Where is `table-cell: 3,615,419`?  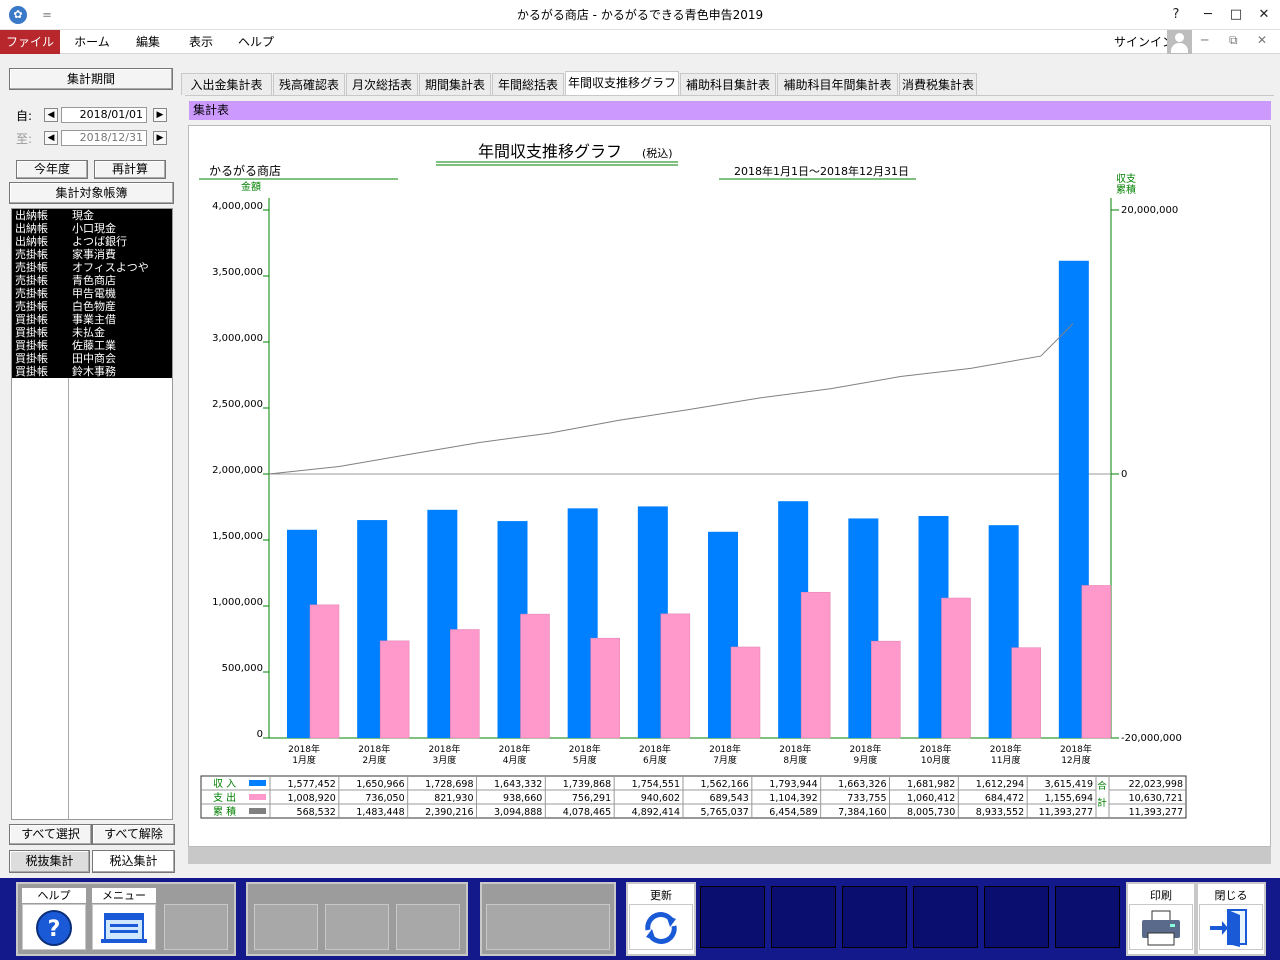 table-cell: 3,615,419 is located at coordinates (1069, 784).